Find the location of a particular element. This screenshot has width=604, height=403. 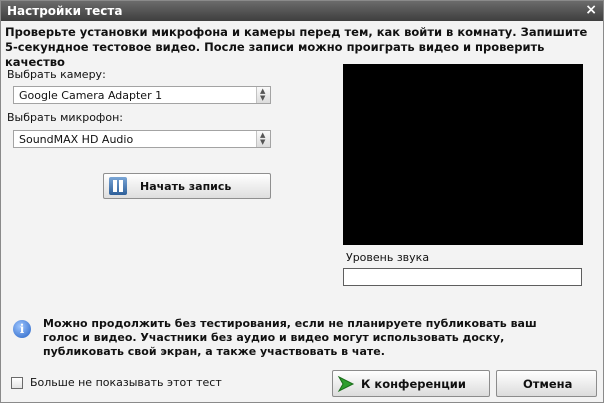

dont-show-checkbox is located at coordinates (17, 383).